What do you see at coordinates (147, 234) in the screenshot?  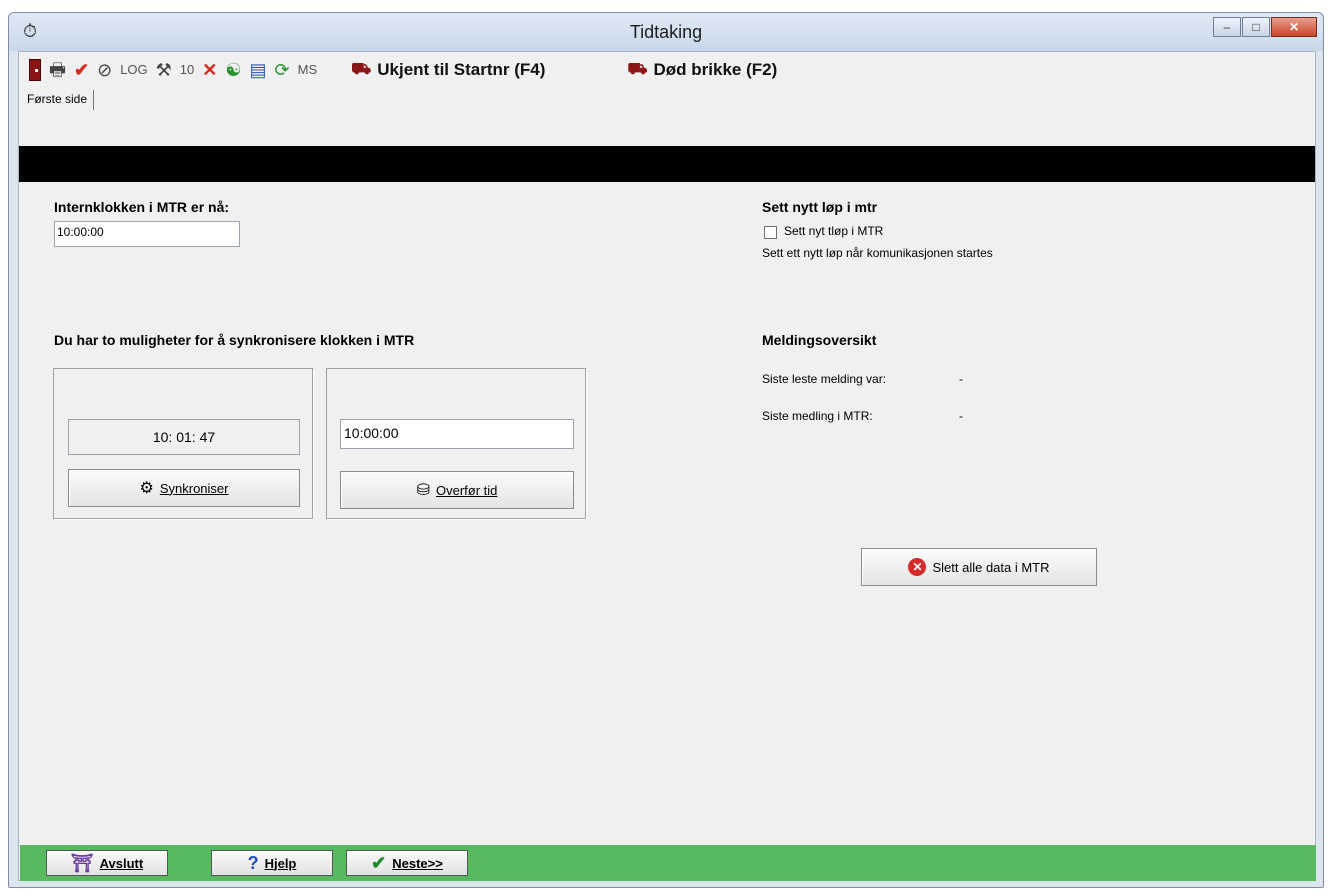 I see `clock-field: 10:00:00` at bounding box center [147, 234].